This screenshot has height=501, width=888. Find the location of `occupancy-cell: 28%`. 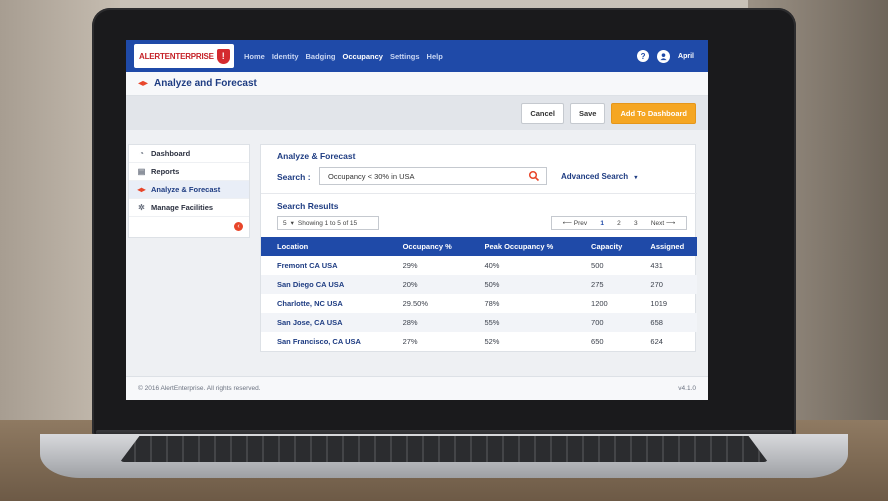

occupancy-cell: 28% is located at coordinates (427, 322).